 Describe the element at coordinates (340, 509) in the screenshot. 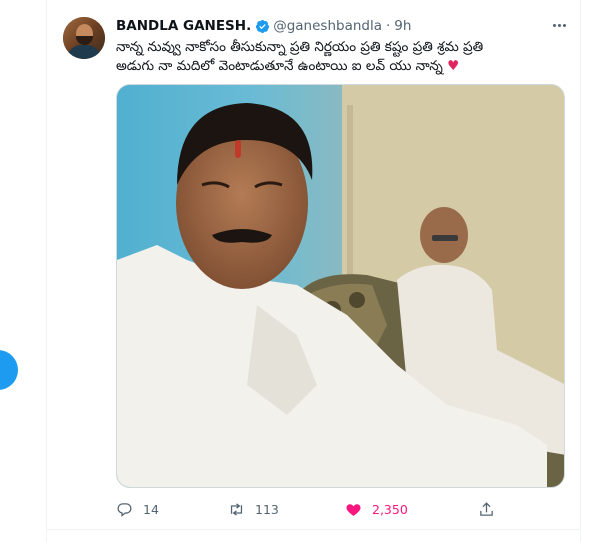

I see `tweet-actions: 14 113 2,350` at that location.